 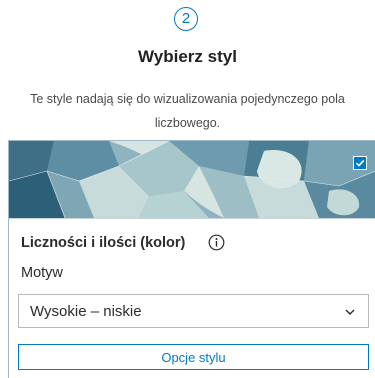 I want to click on style-card-title: Liczności i ilości (kolor), so click(x=103, y=243).